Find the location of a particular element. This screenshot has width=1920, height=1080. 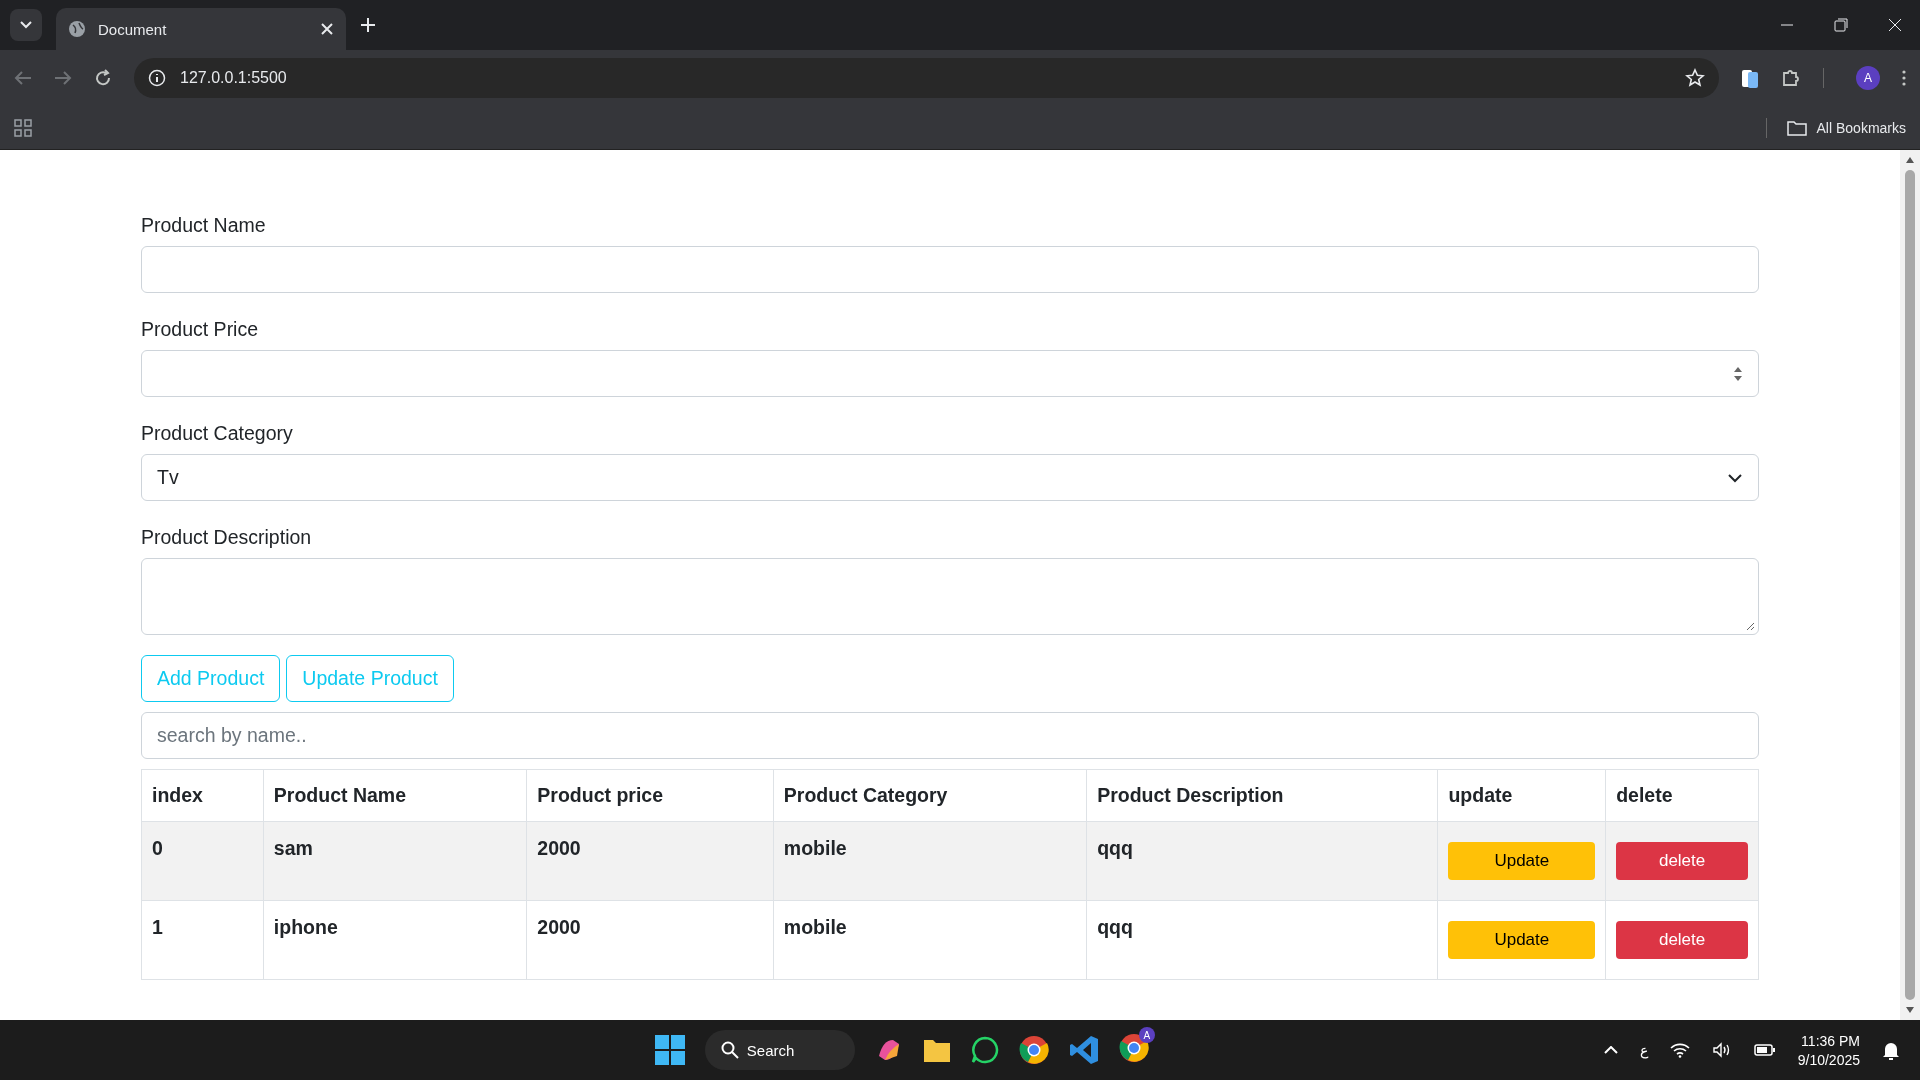

folder-icon is located at coordinates (1796, 127).